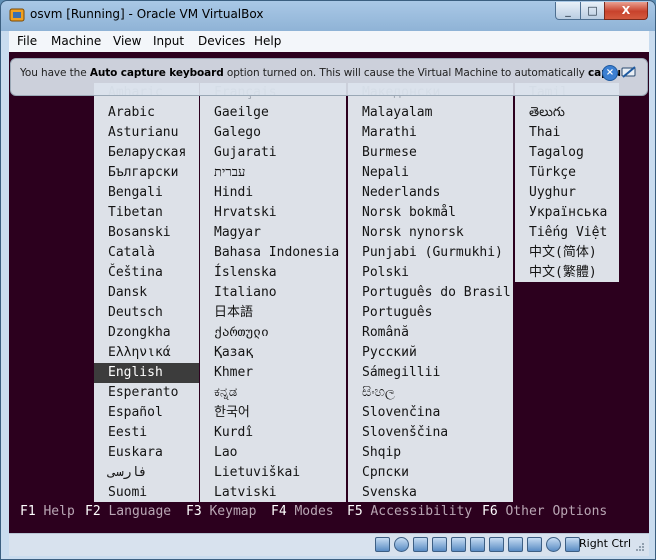 Image resolution: width=656 pixels, height=560 pixels. I want to click on language-option: Gujarati, so click(238, 153).